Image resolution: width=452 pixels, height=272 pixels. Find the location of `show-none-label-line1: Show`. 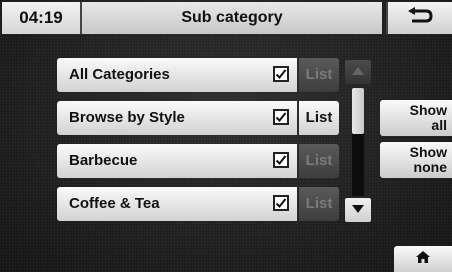

show-none-label-line1: Show is located at coordinates (428, 152).